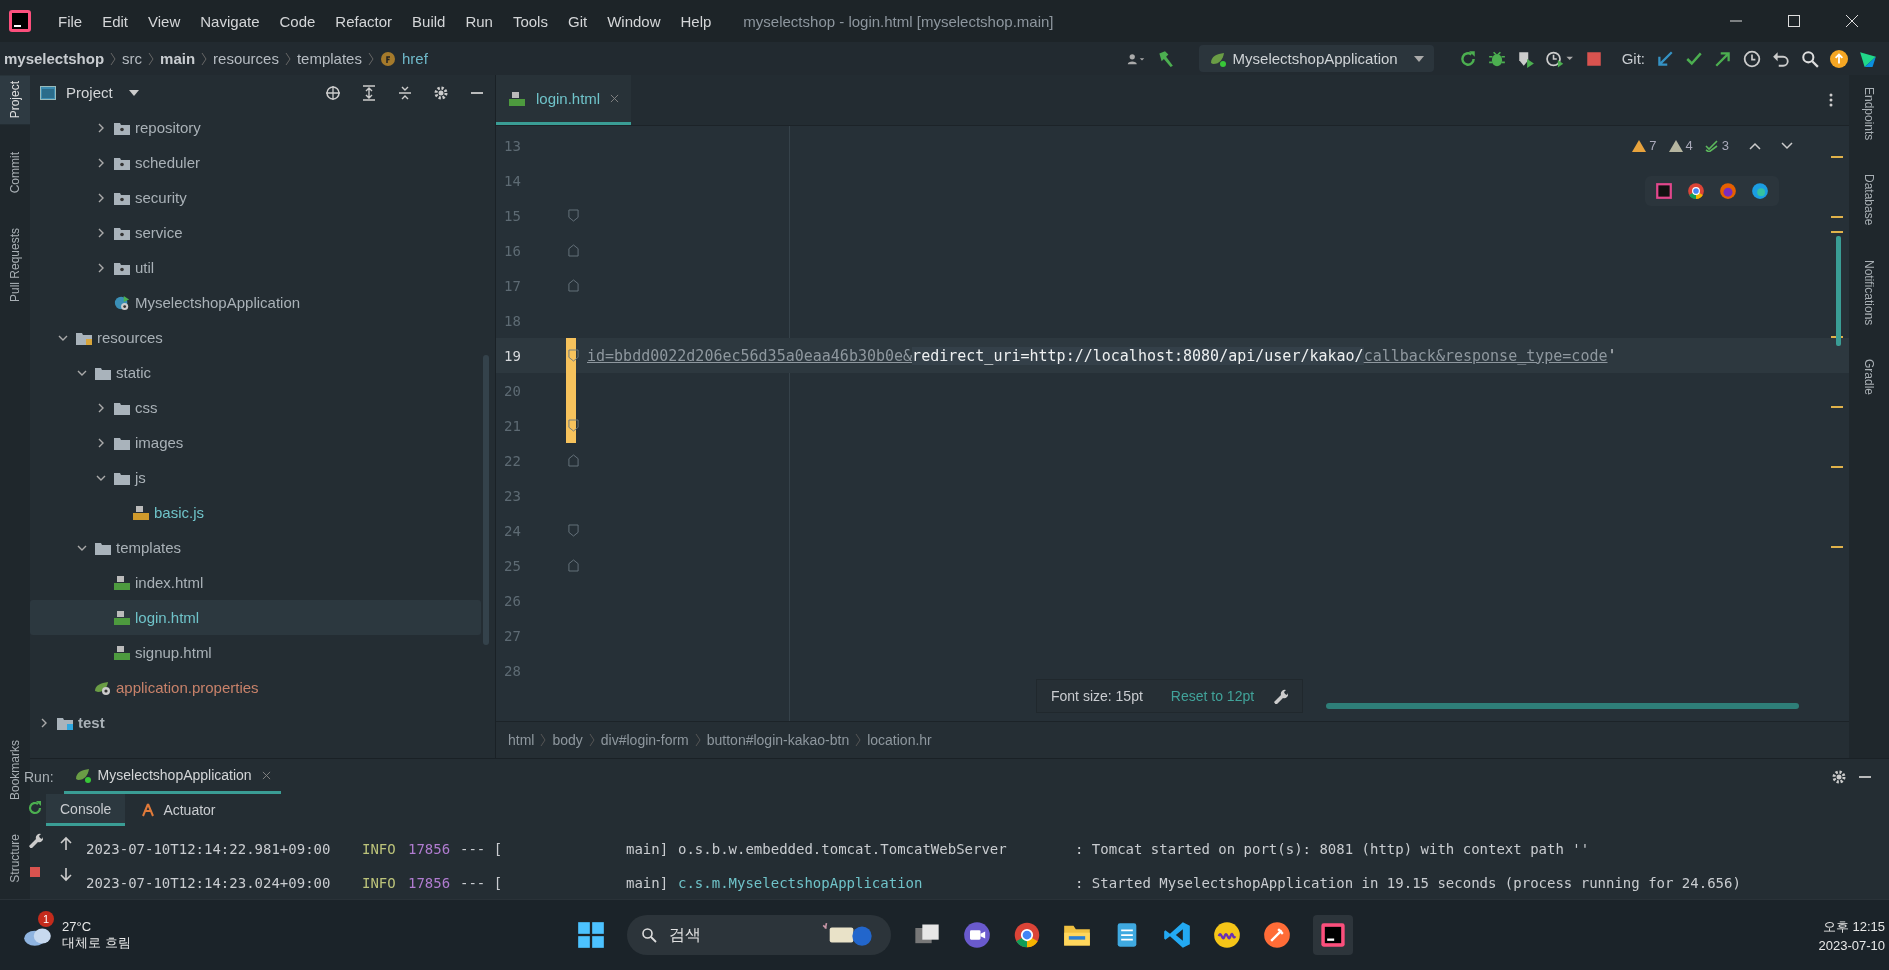 Image resolution: width=1889 pixels, height=970 pixels. I want to click on inspection-count: 3, so click(1716, 145).